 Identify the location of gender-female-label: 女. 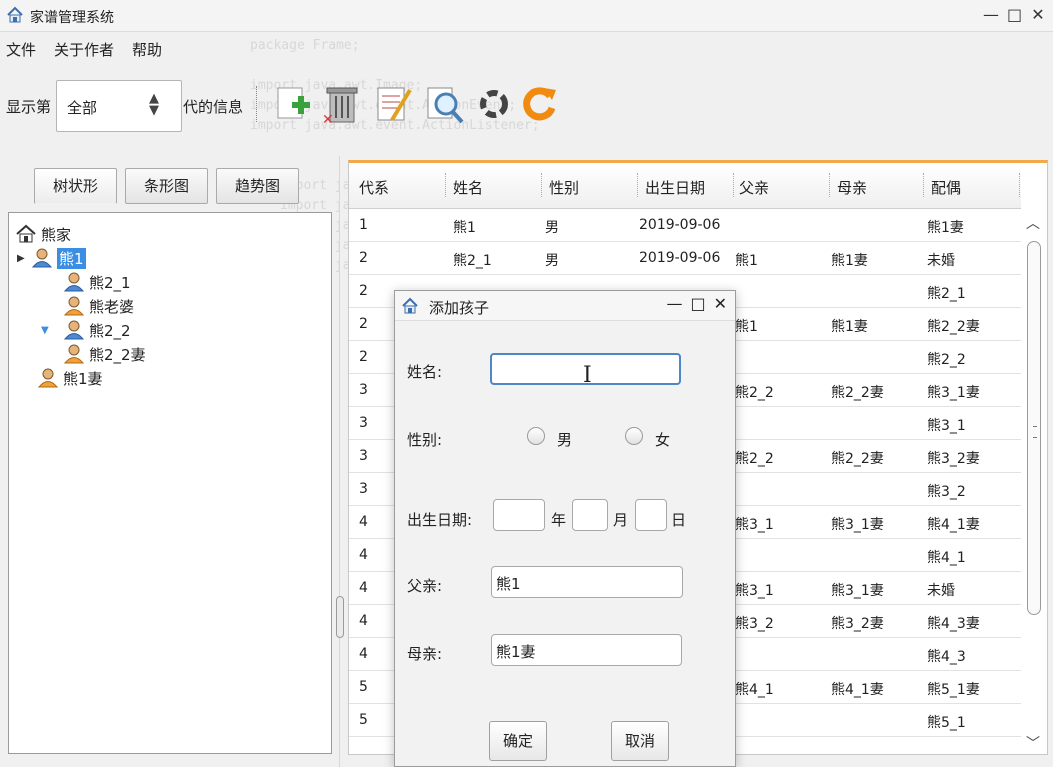
(662, 439).